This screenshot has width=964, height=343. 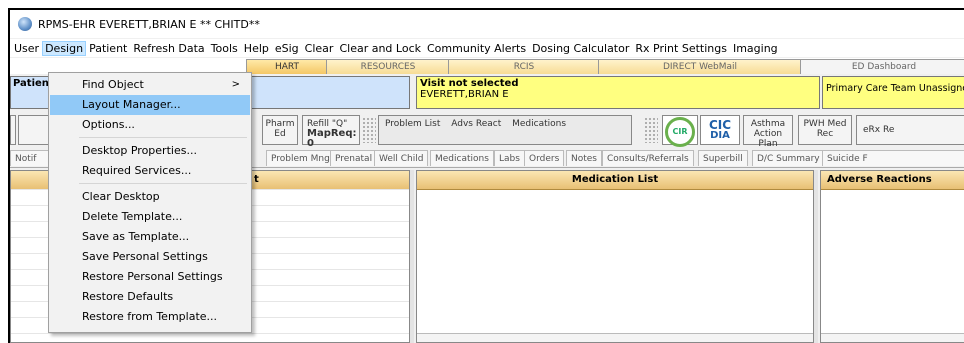 I want to click on menu-rx-print-settings: Rx Print Settings, so click(x=681, y=48).